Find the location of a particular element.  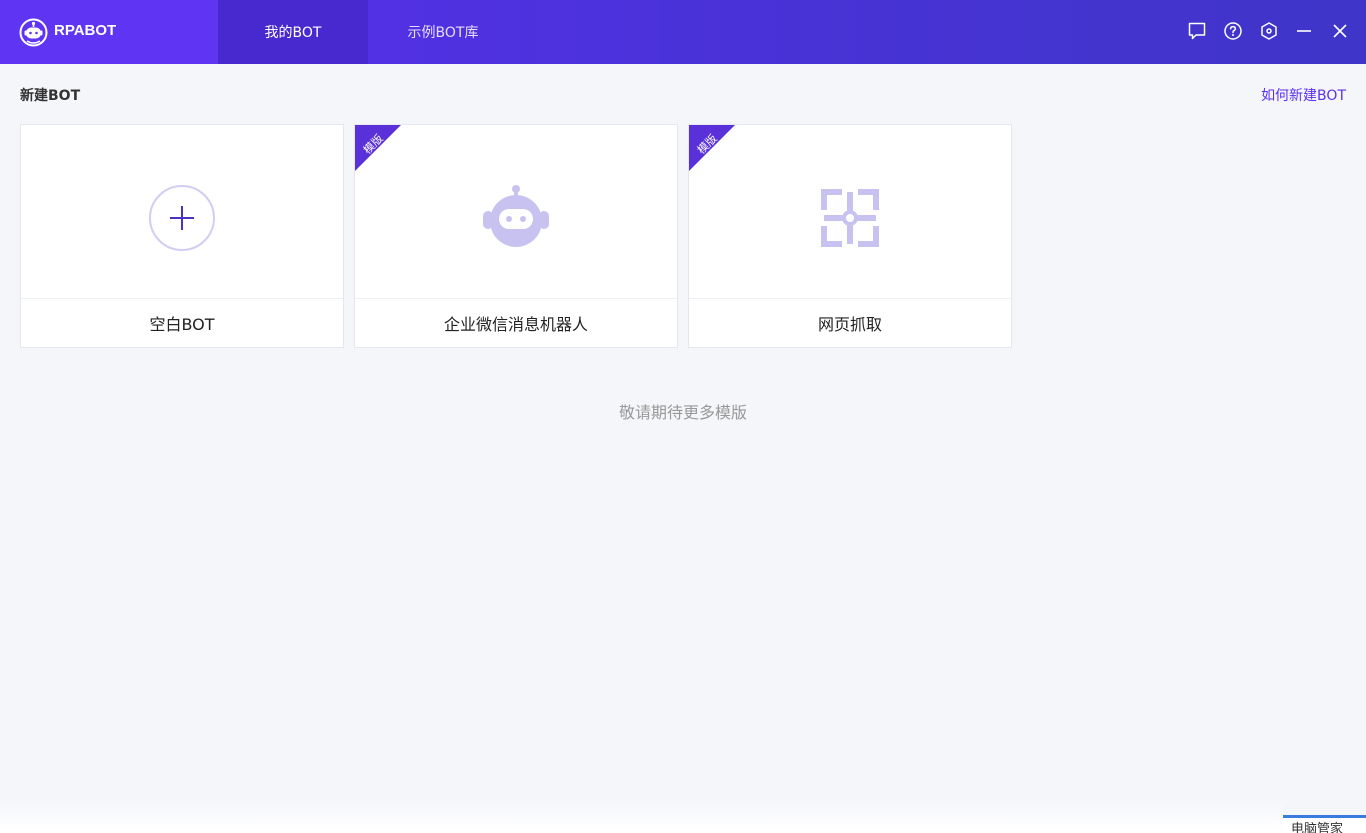

bottom-fade is located at coordinates (641, 816).